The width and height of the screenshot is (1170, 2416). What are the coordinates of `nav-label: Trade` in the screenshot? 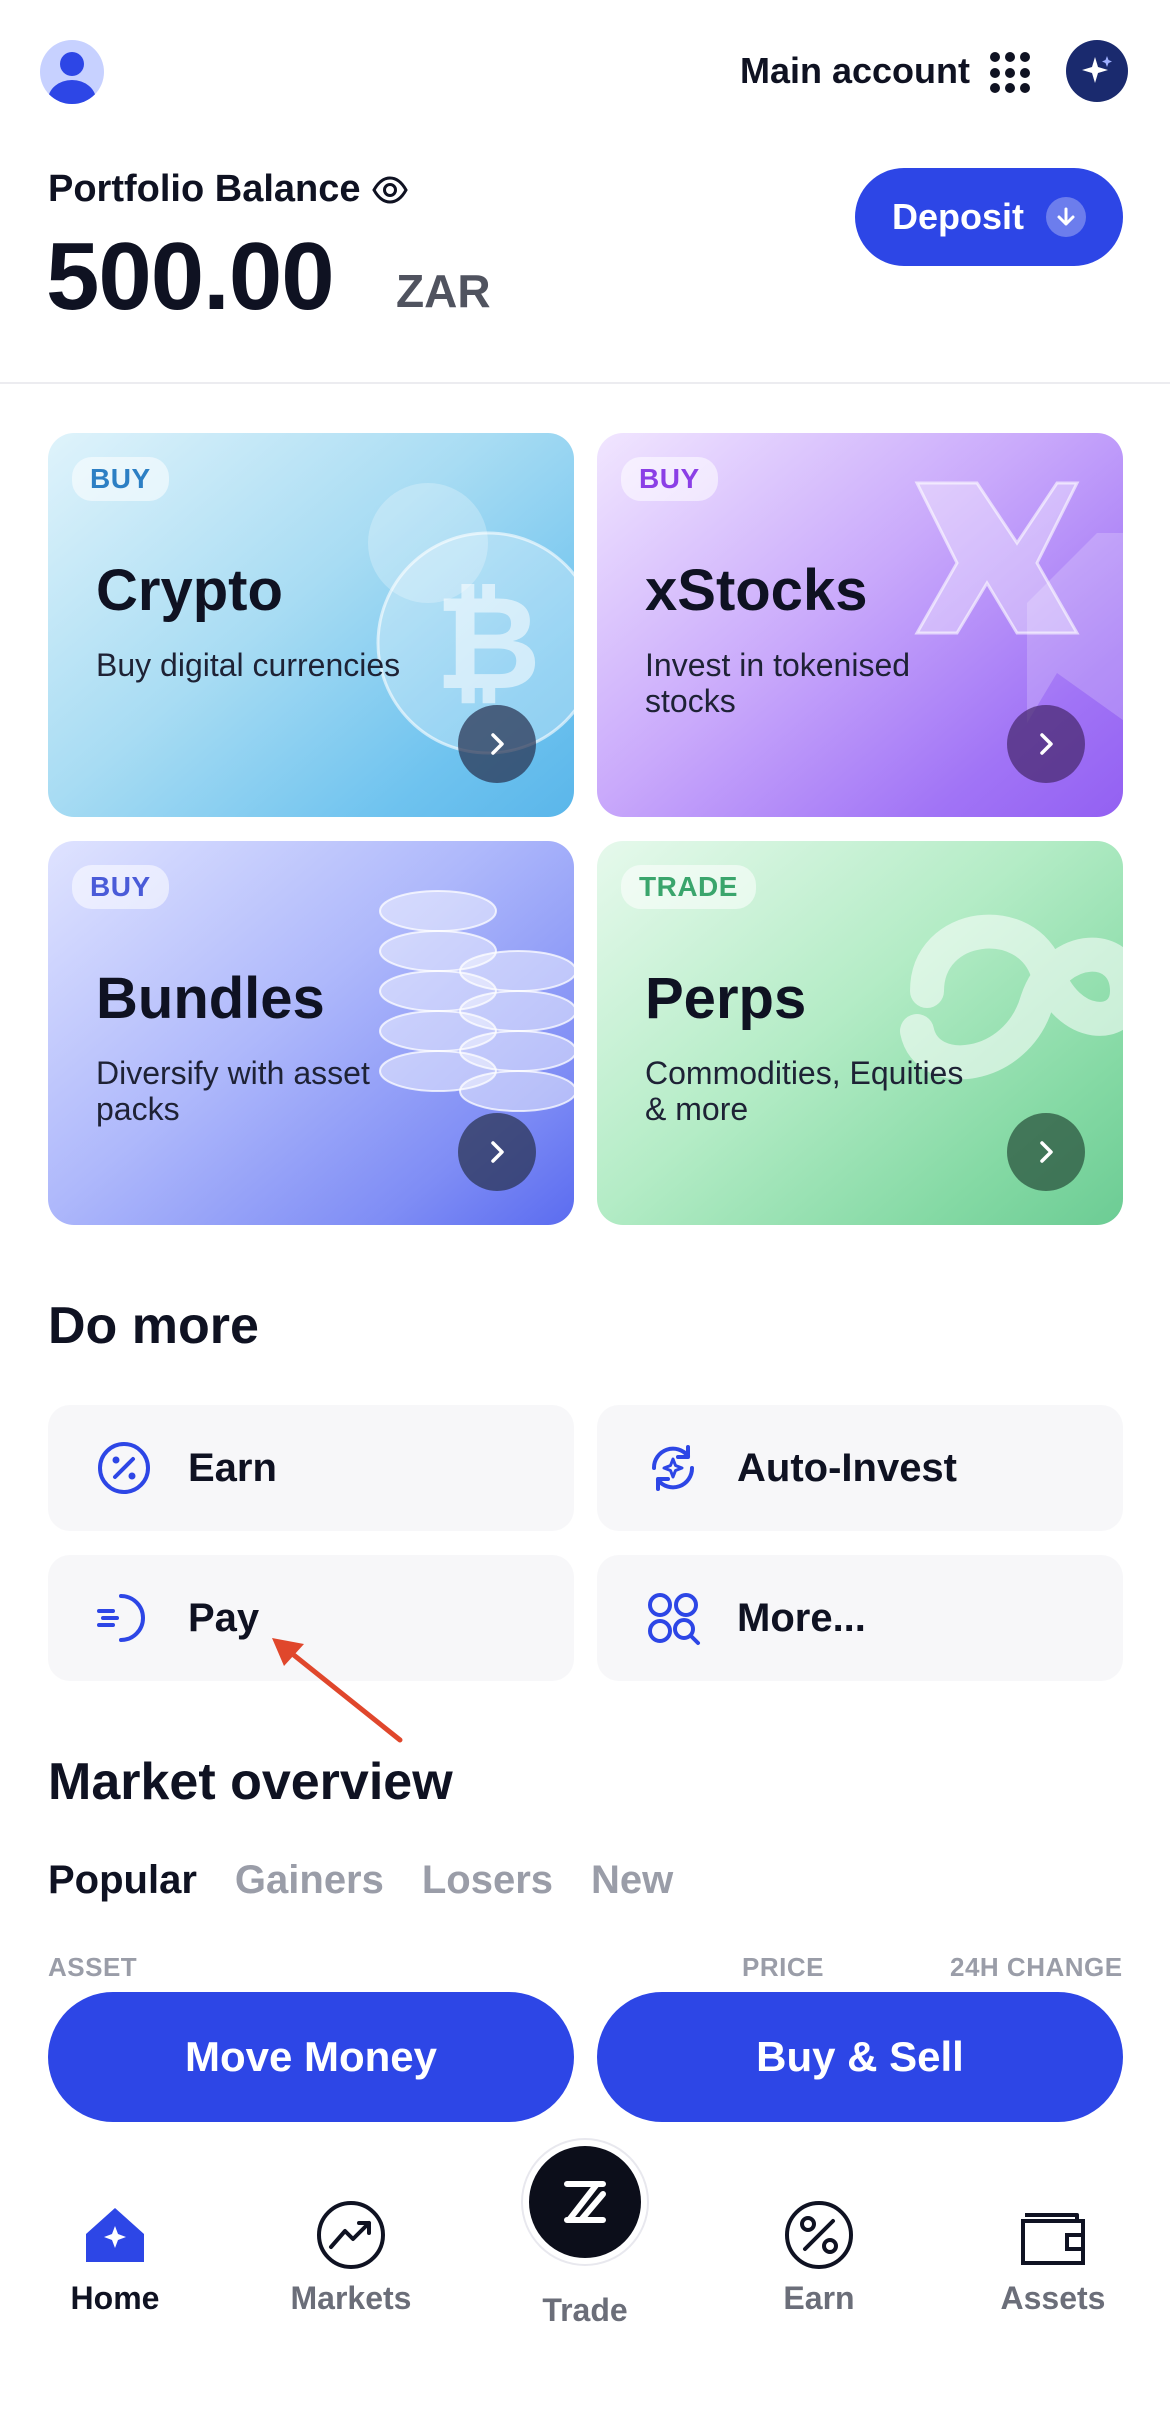 It's located at (585, 2310).